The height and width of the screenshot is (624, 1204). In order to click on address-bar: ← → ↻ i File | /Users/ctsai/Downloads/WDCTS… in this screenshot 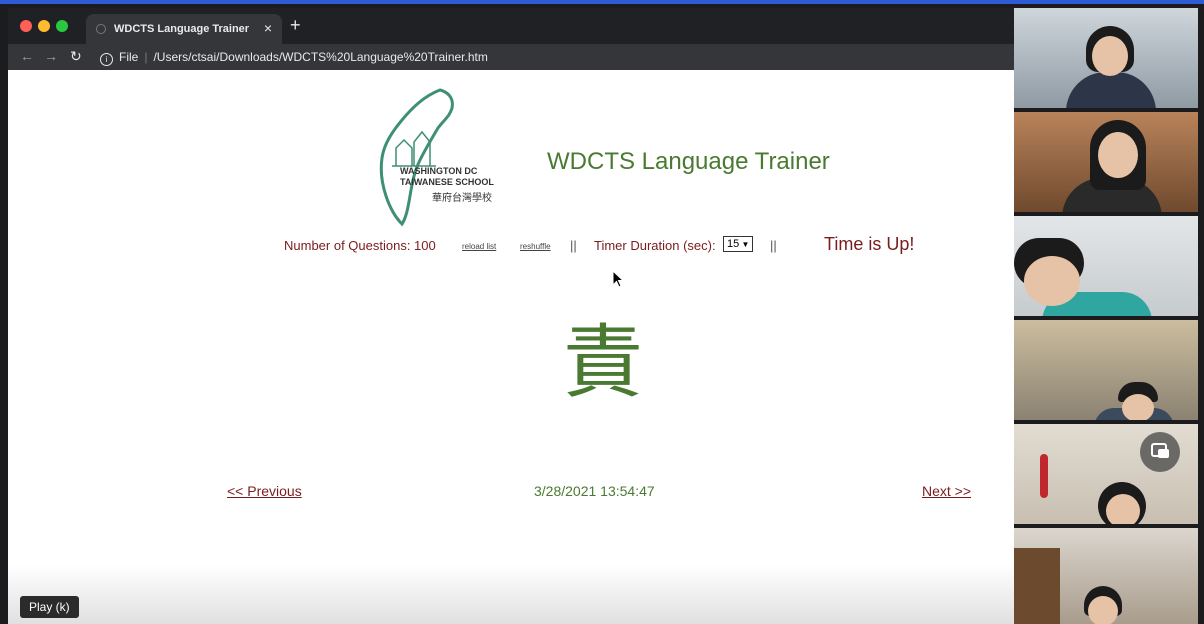, I will do `click(511, 57)`.